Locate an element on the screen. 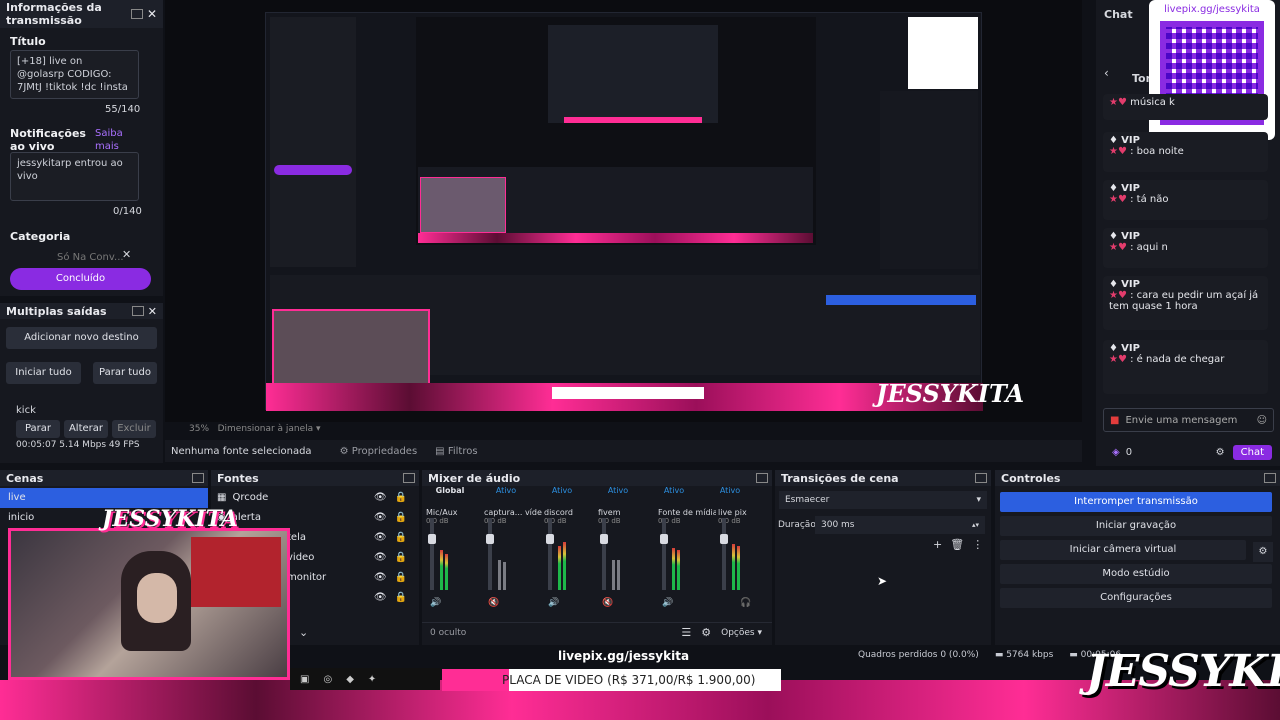 Image resolution: width=1280 pixels, height=720 pixels. browser-icon: ◎ is located at coordinates (327, 679).